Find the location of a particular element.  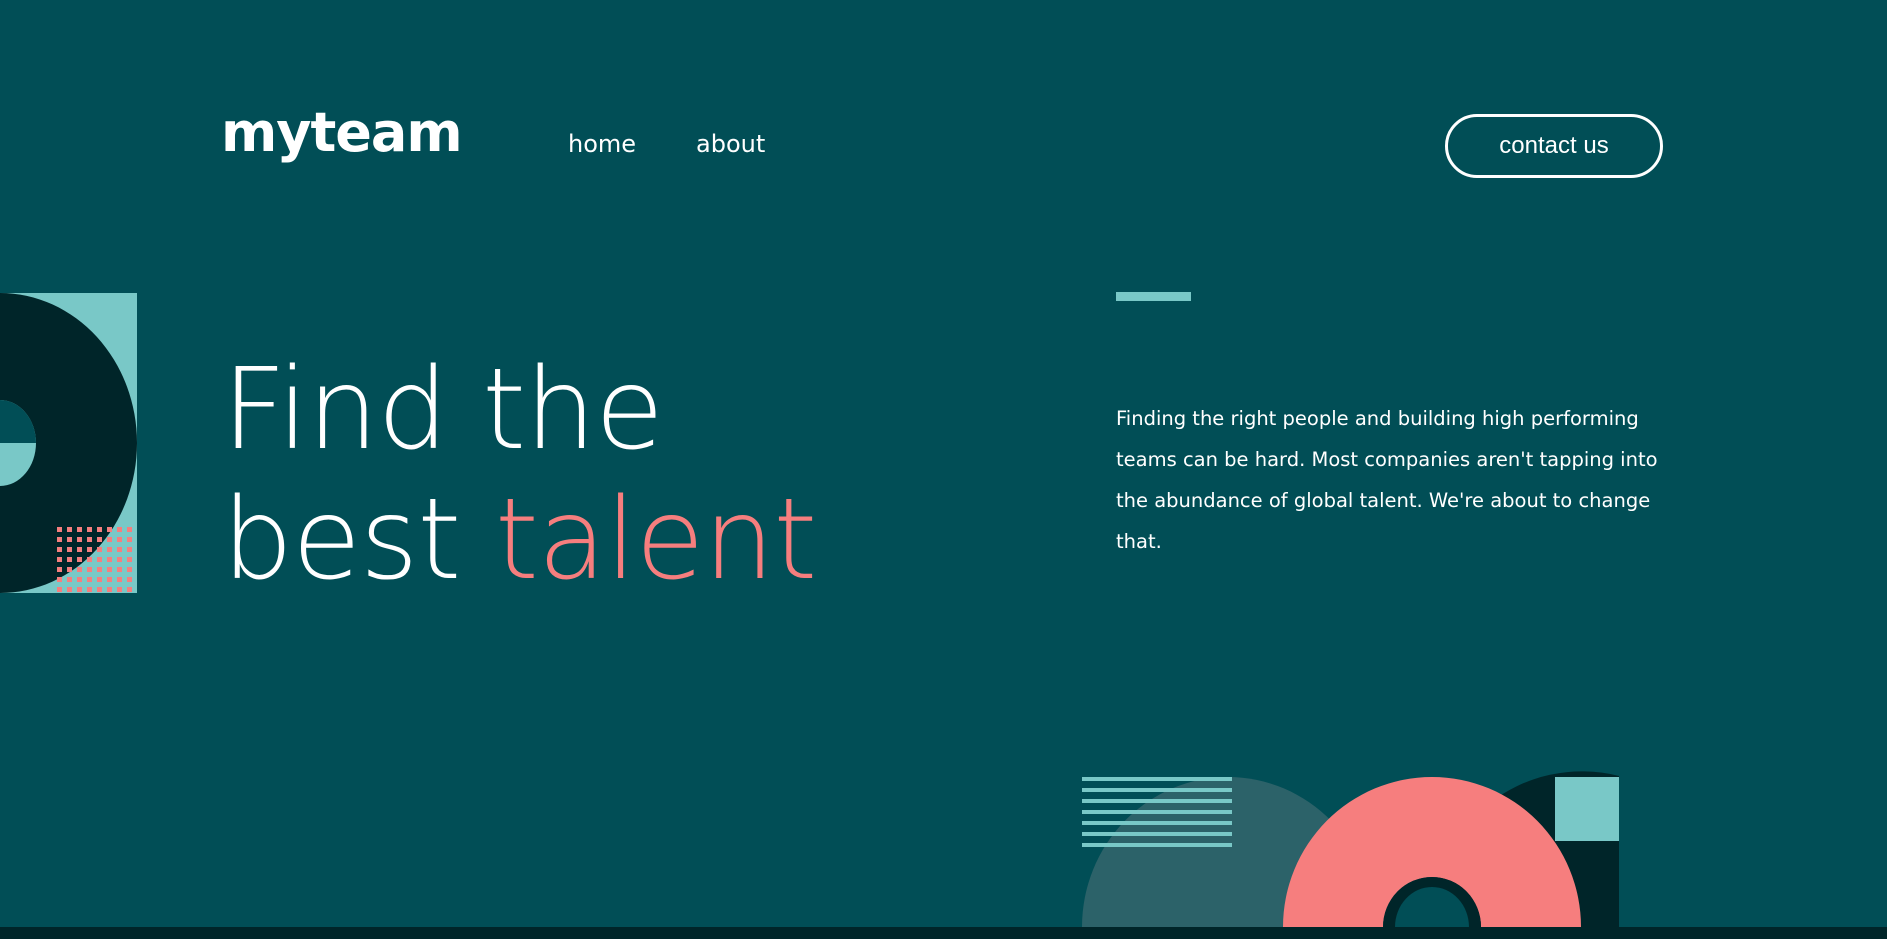

left-dark-half-ring is located at coordinates (68, 443).